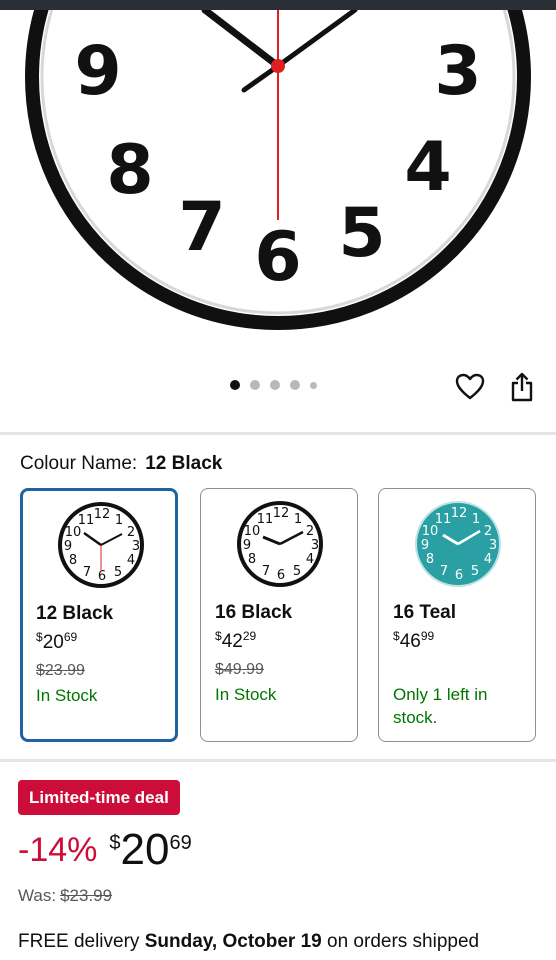 Image resolution: width=556 pixels, height=960 pixels. Describe the element at coordinates (75, 613) in the screenshot. I see `swatch-name: 12 Black` at that location.